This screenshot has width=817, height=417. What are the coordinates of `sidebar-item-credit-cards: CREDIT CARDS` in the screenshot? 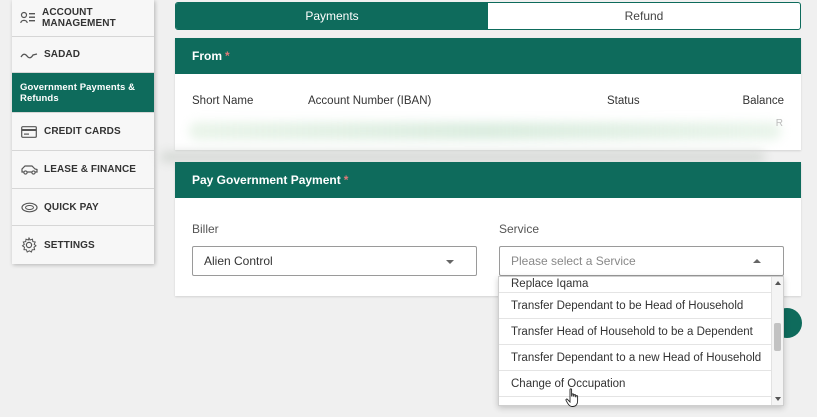 It's located at (83, 132).